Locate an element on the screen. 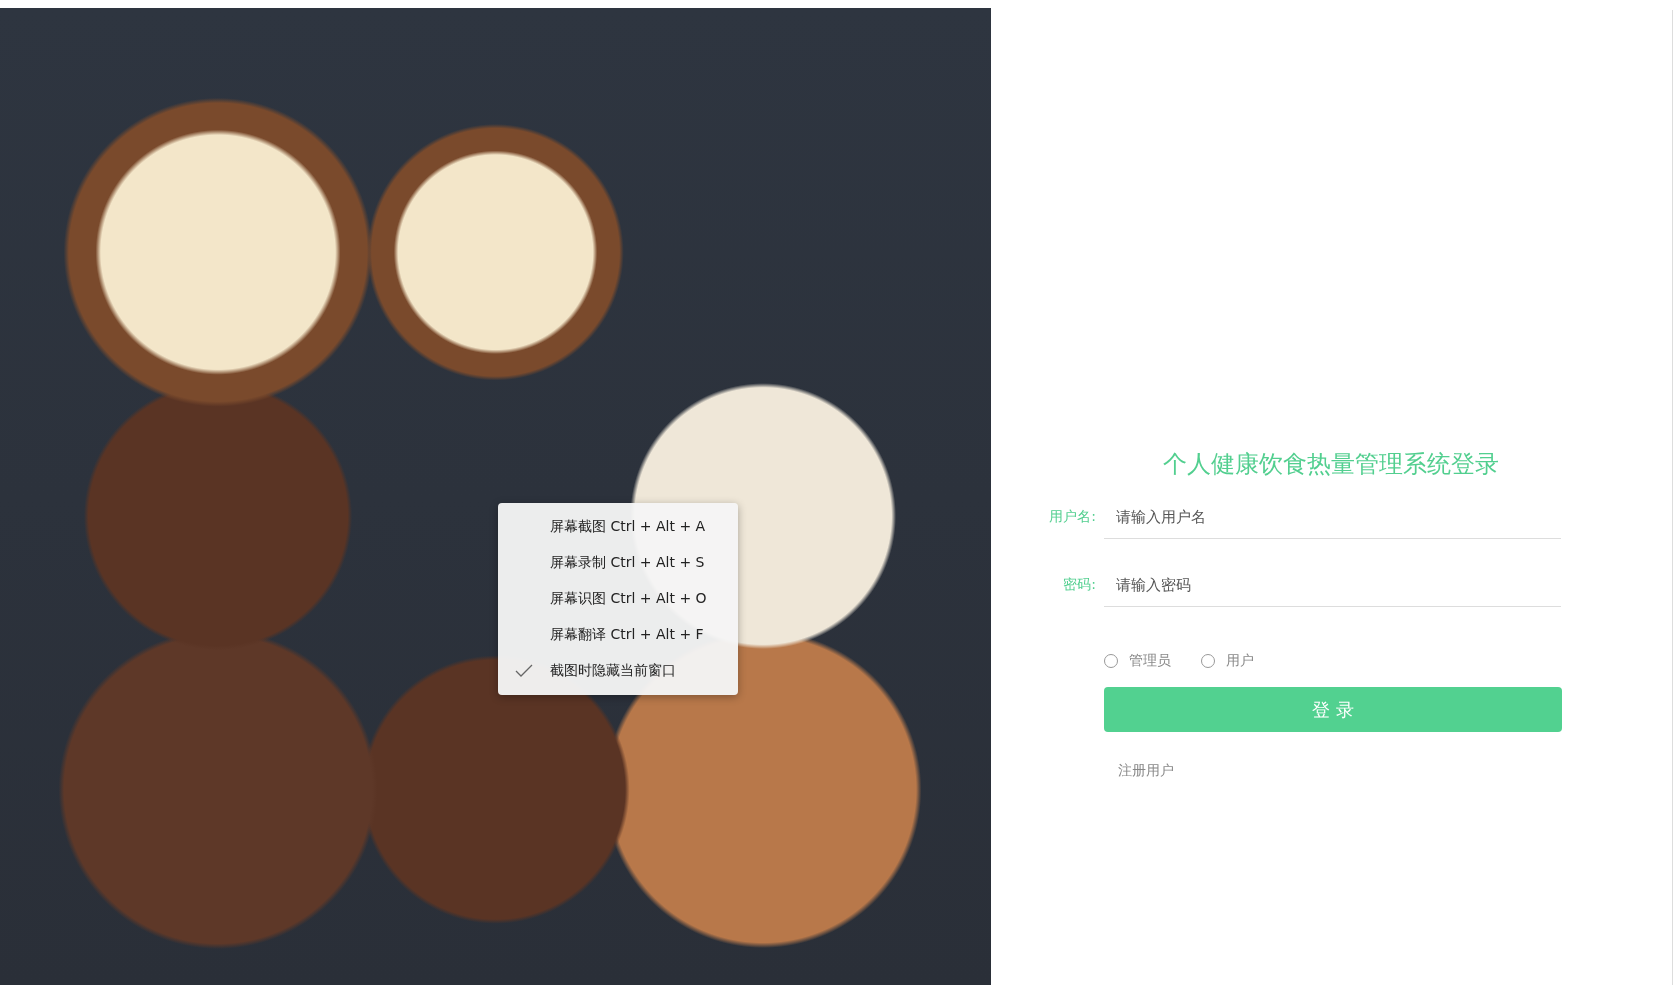  login-title: 个人健康饮食热量管理系统登录 is located at coordinates (1331, 464).